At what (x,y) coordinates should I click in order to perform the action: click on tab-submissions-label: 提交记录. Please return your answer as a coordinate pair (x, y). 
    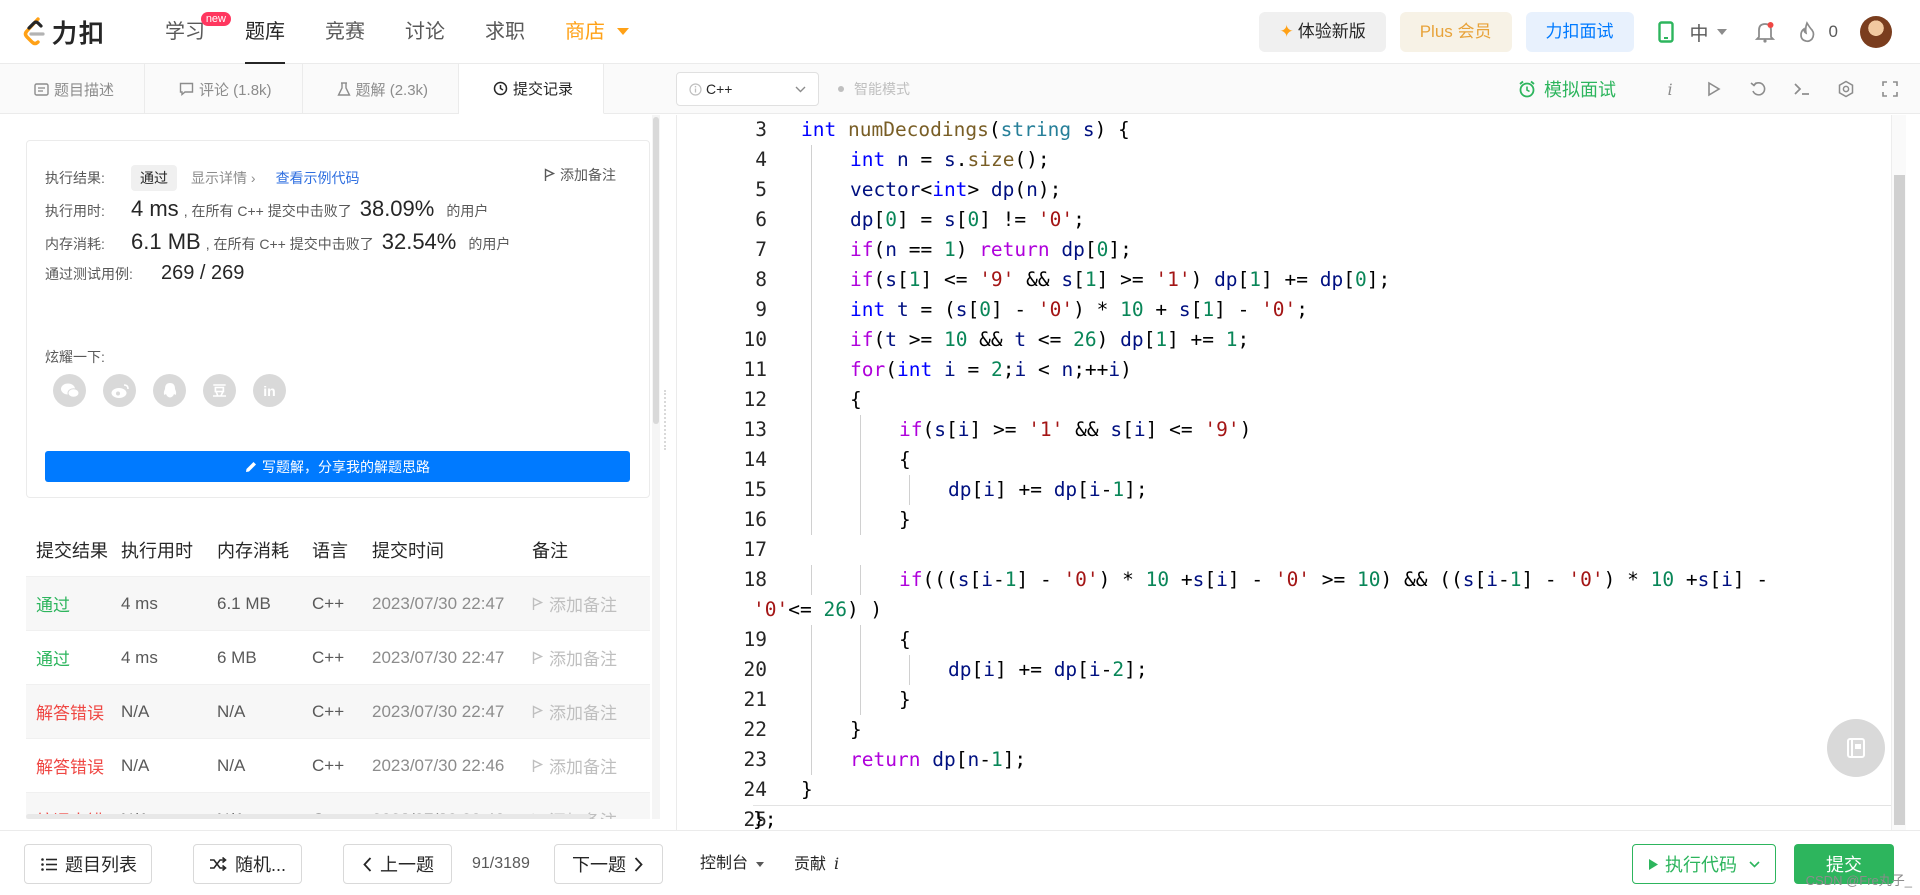
    Looking at the image, I should click on (543, 89).